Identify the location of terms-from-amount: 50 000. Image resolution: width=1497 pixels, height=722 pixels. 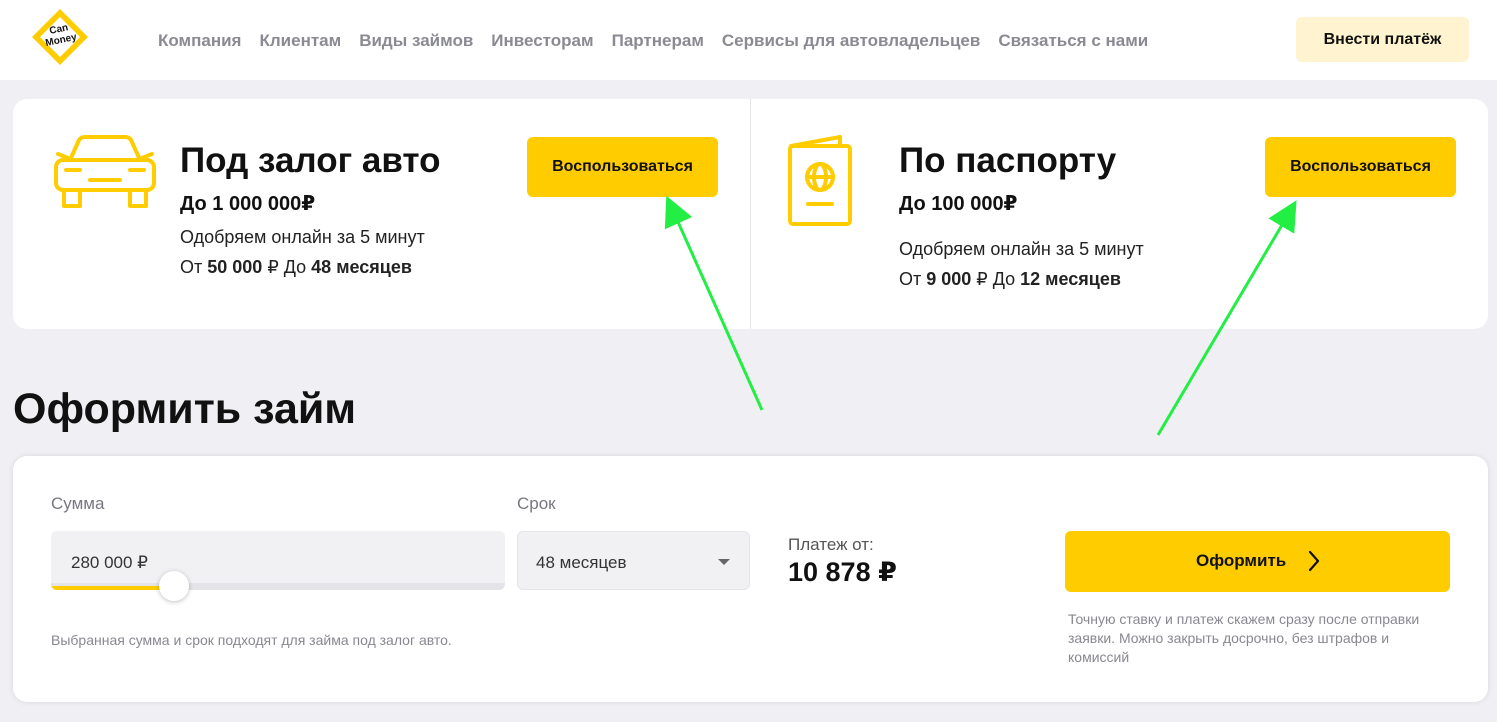
(235, 267).